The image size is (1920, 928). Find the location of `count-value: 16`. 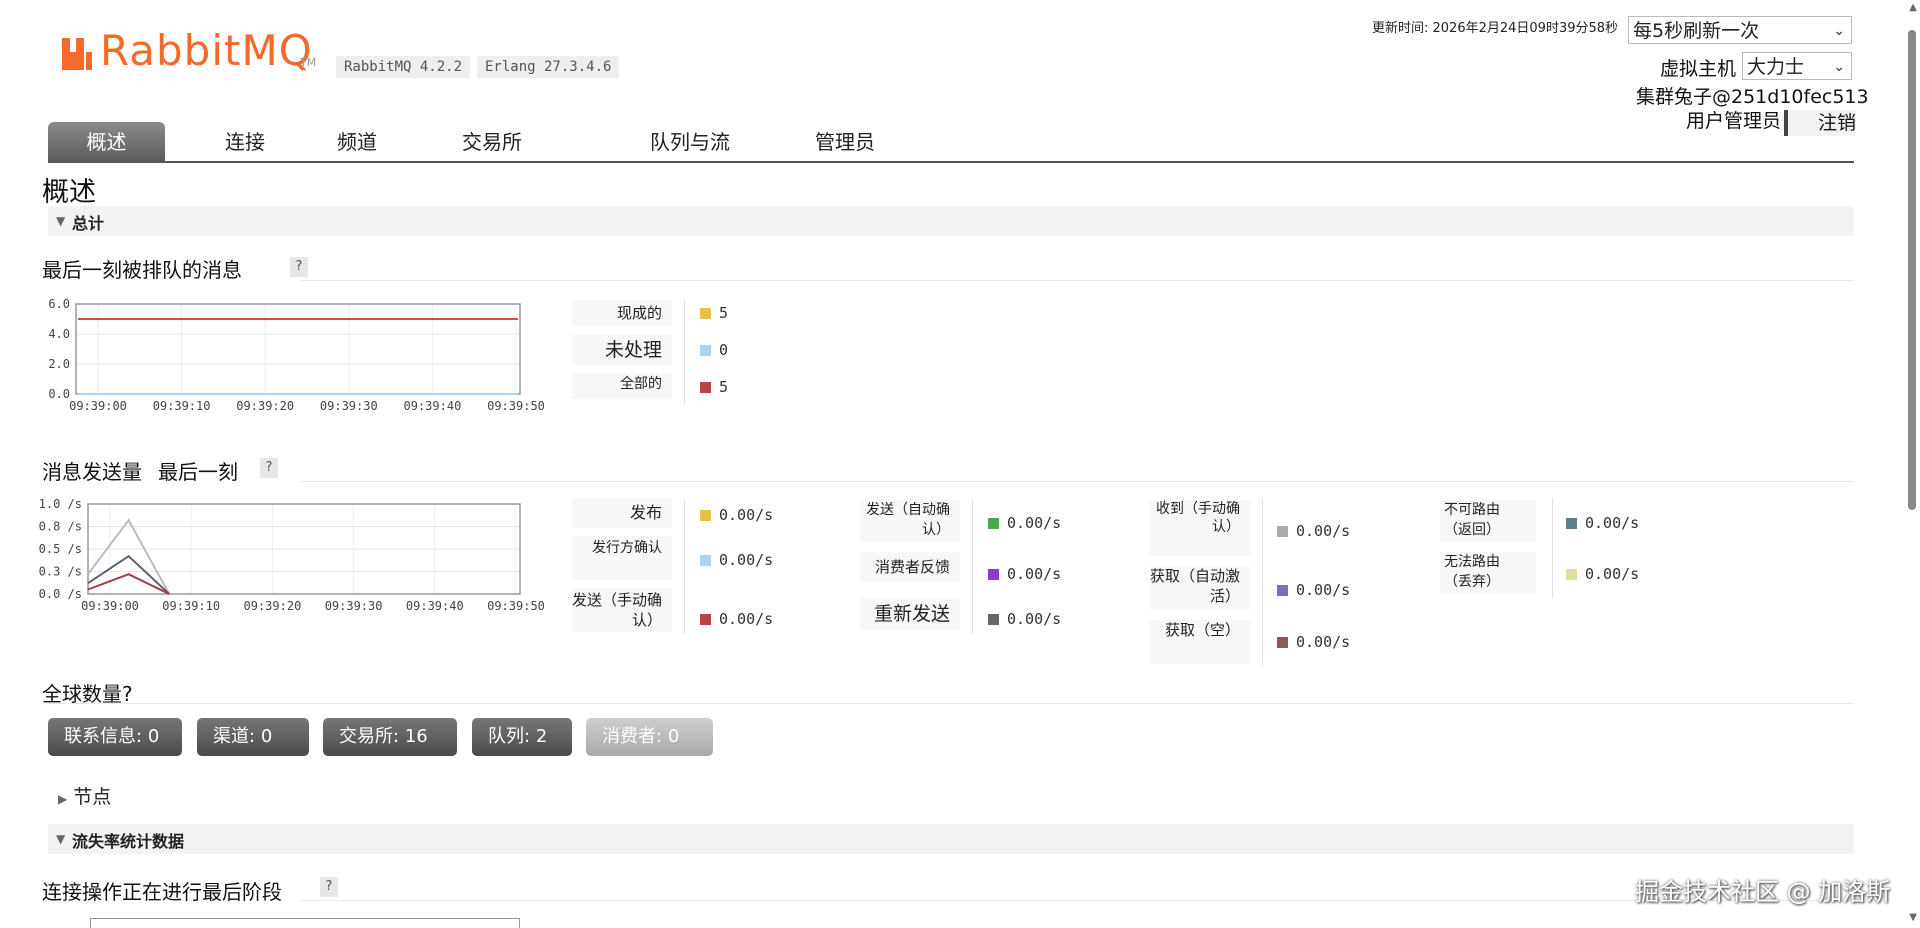

count-value: 16 is located at coordinates (416, 736).